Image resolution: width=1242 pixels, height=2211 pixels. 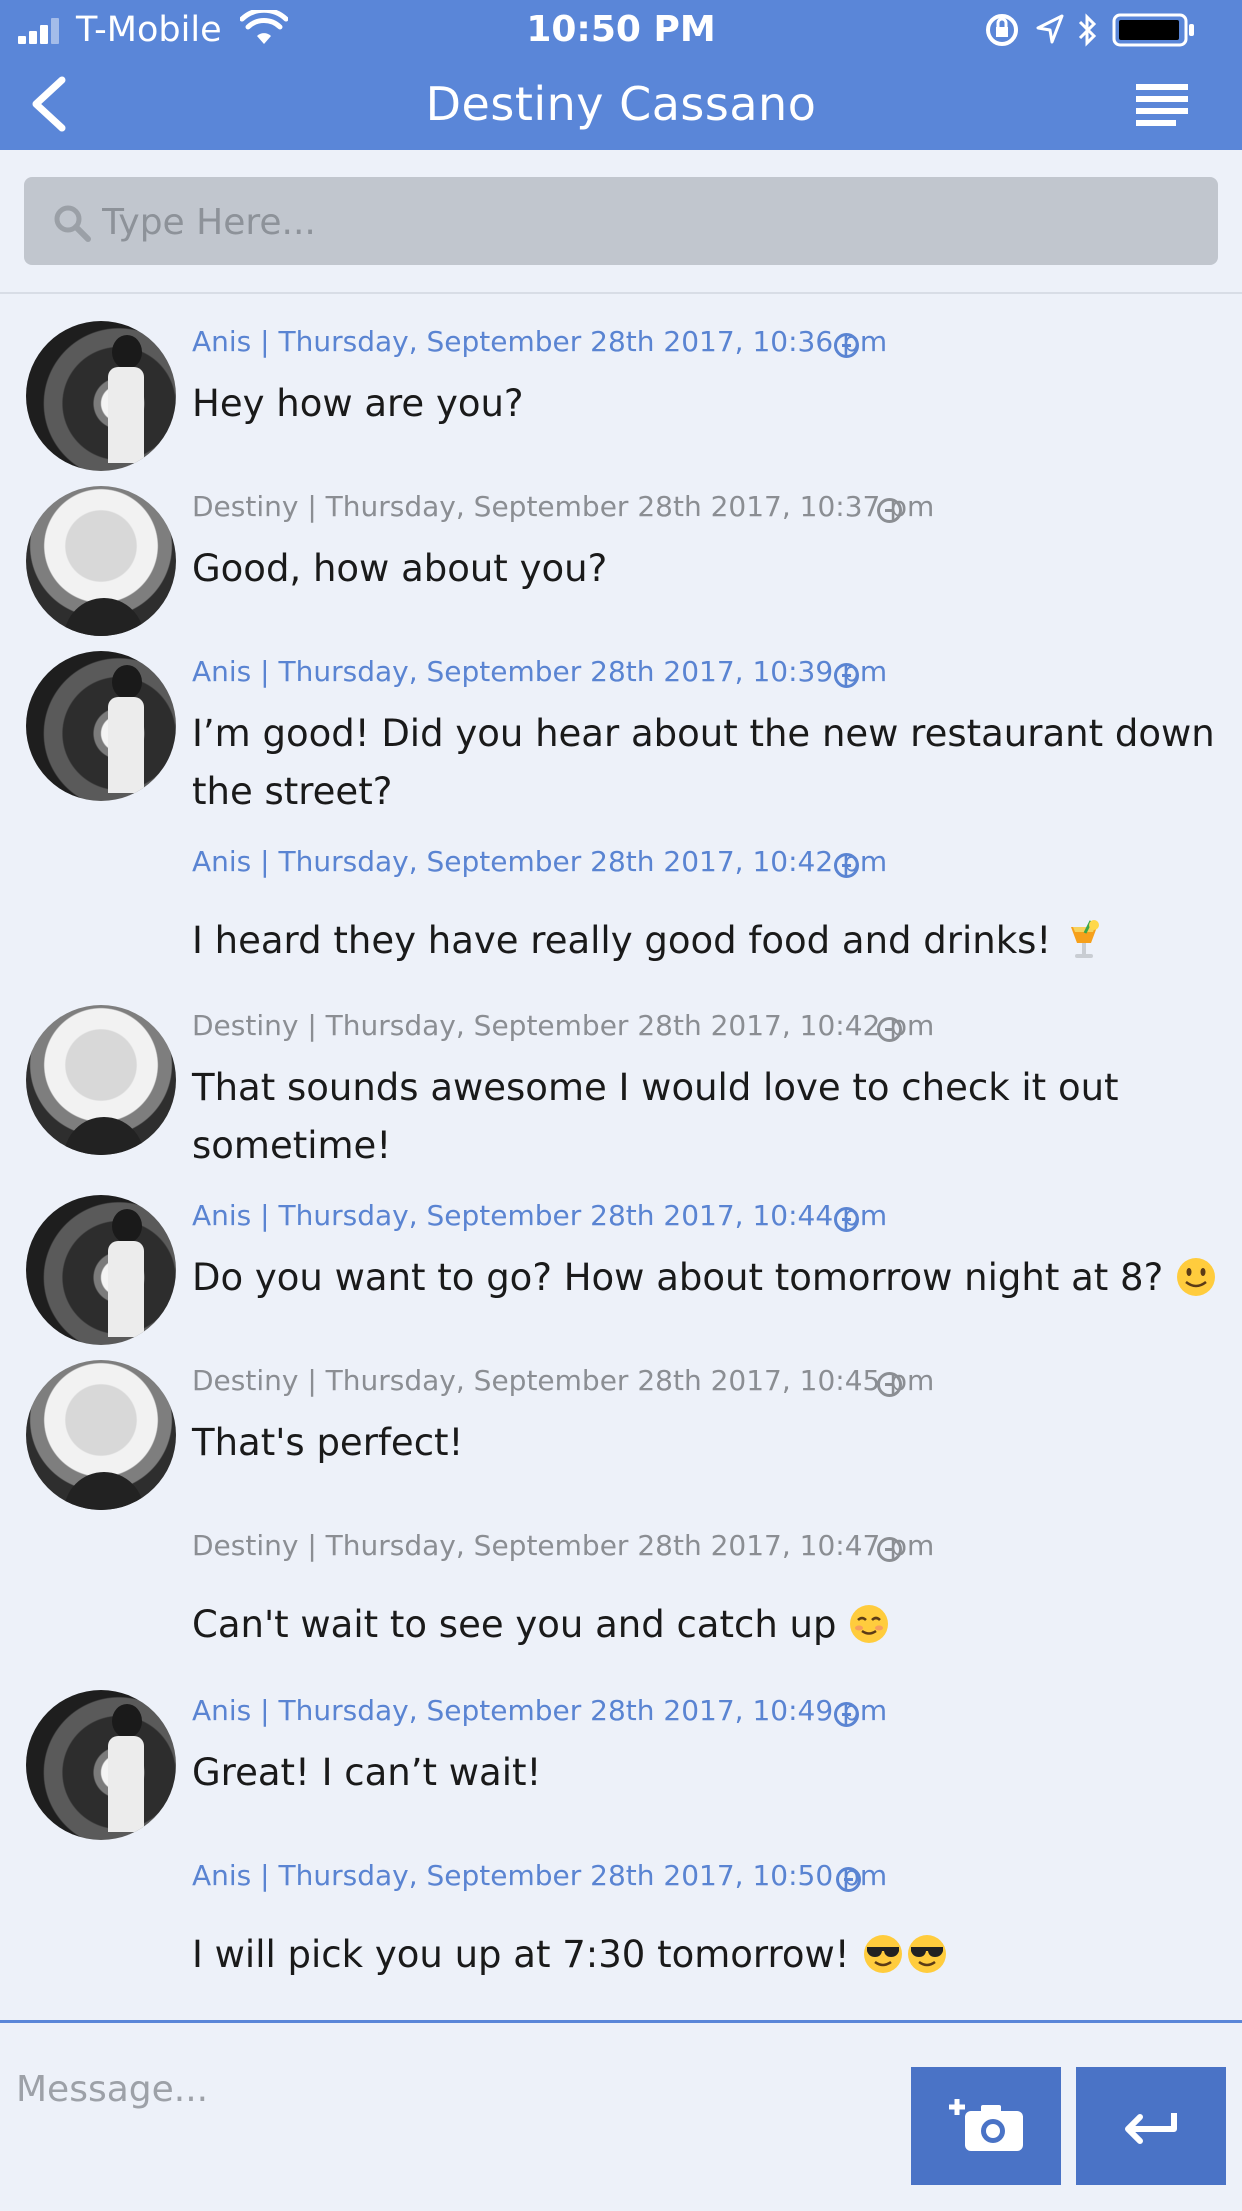 What do you see at coordinates (521, 1954) in the screenshot?
I see `message-text-content: I will pick you up at 7:30 tomorrow!` at bounding box center [521, 1954].